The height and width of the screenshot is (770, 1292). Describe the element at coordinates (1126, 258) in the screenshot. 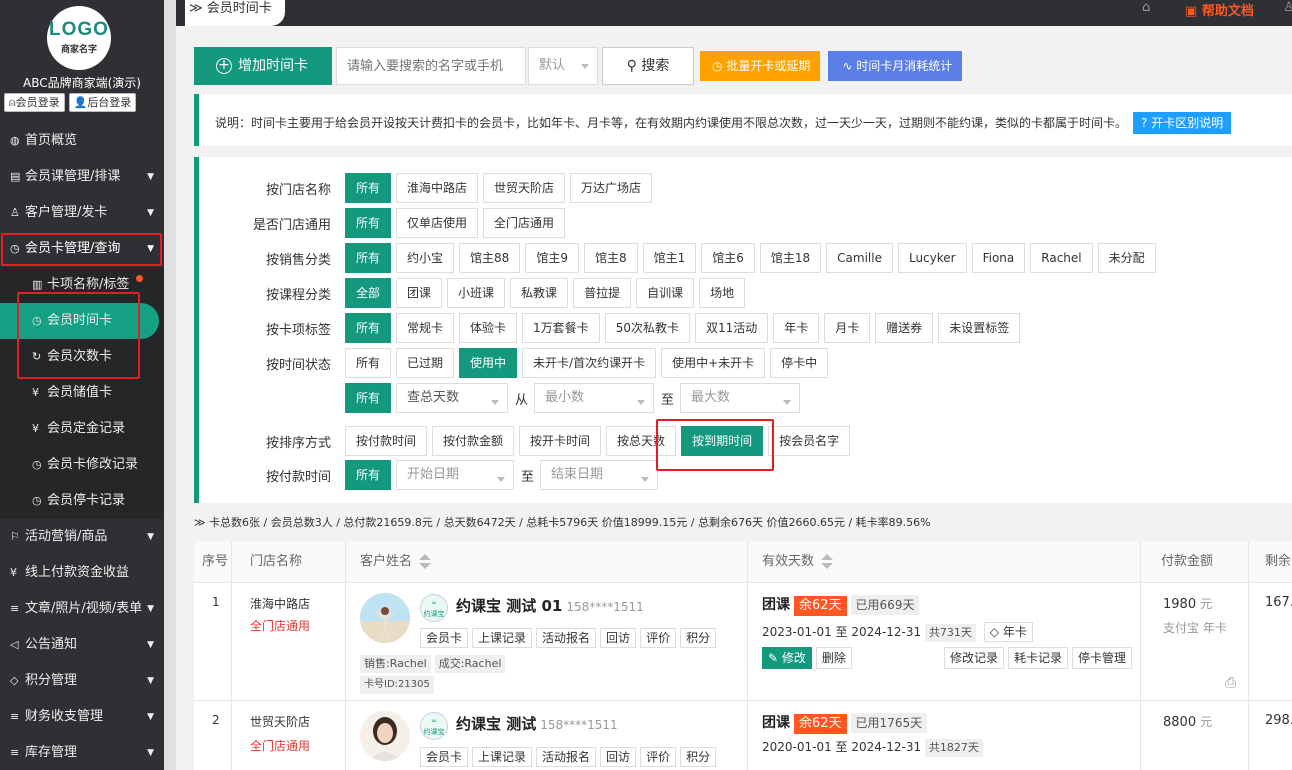

I see `filter-option: 未分配` at that location.